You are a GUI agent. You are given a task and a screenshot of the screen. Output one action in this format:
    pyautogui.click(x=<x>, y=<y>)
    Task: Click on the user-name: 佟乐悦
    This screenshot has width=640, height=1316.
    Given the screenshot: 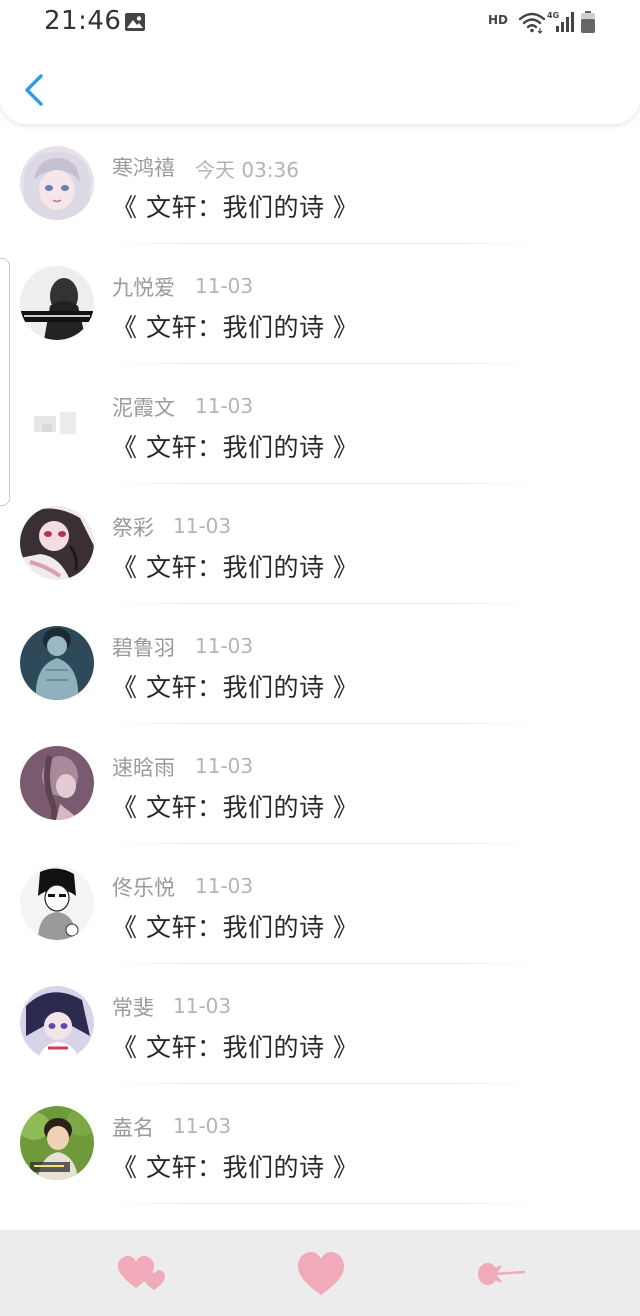 What is the action you would take?
    pyautogui.click(x=143, y=887)
    